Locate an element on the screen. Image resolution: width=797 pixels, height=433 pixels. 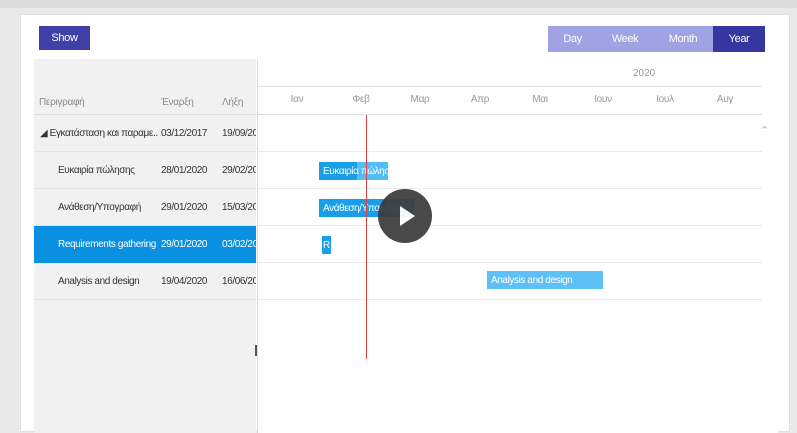
task-description: Ανάθεση/Υπογραφή is located at coordinates (99, 207).